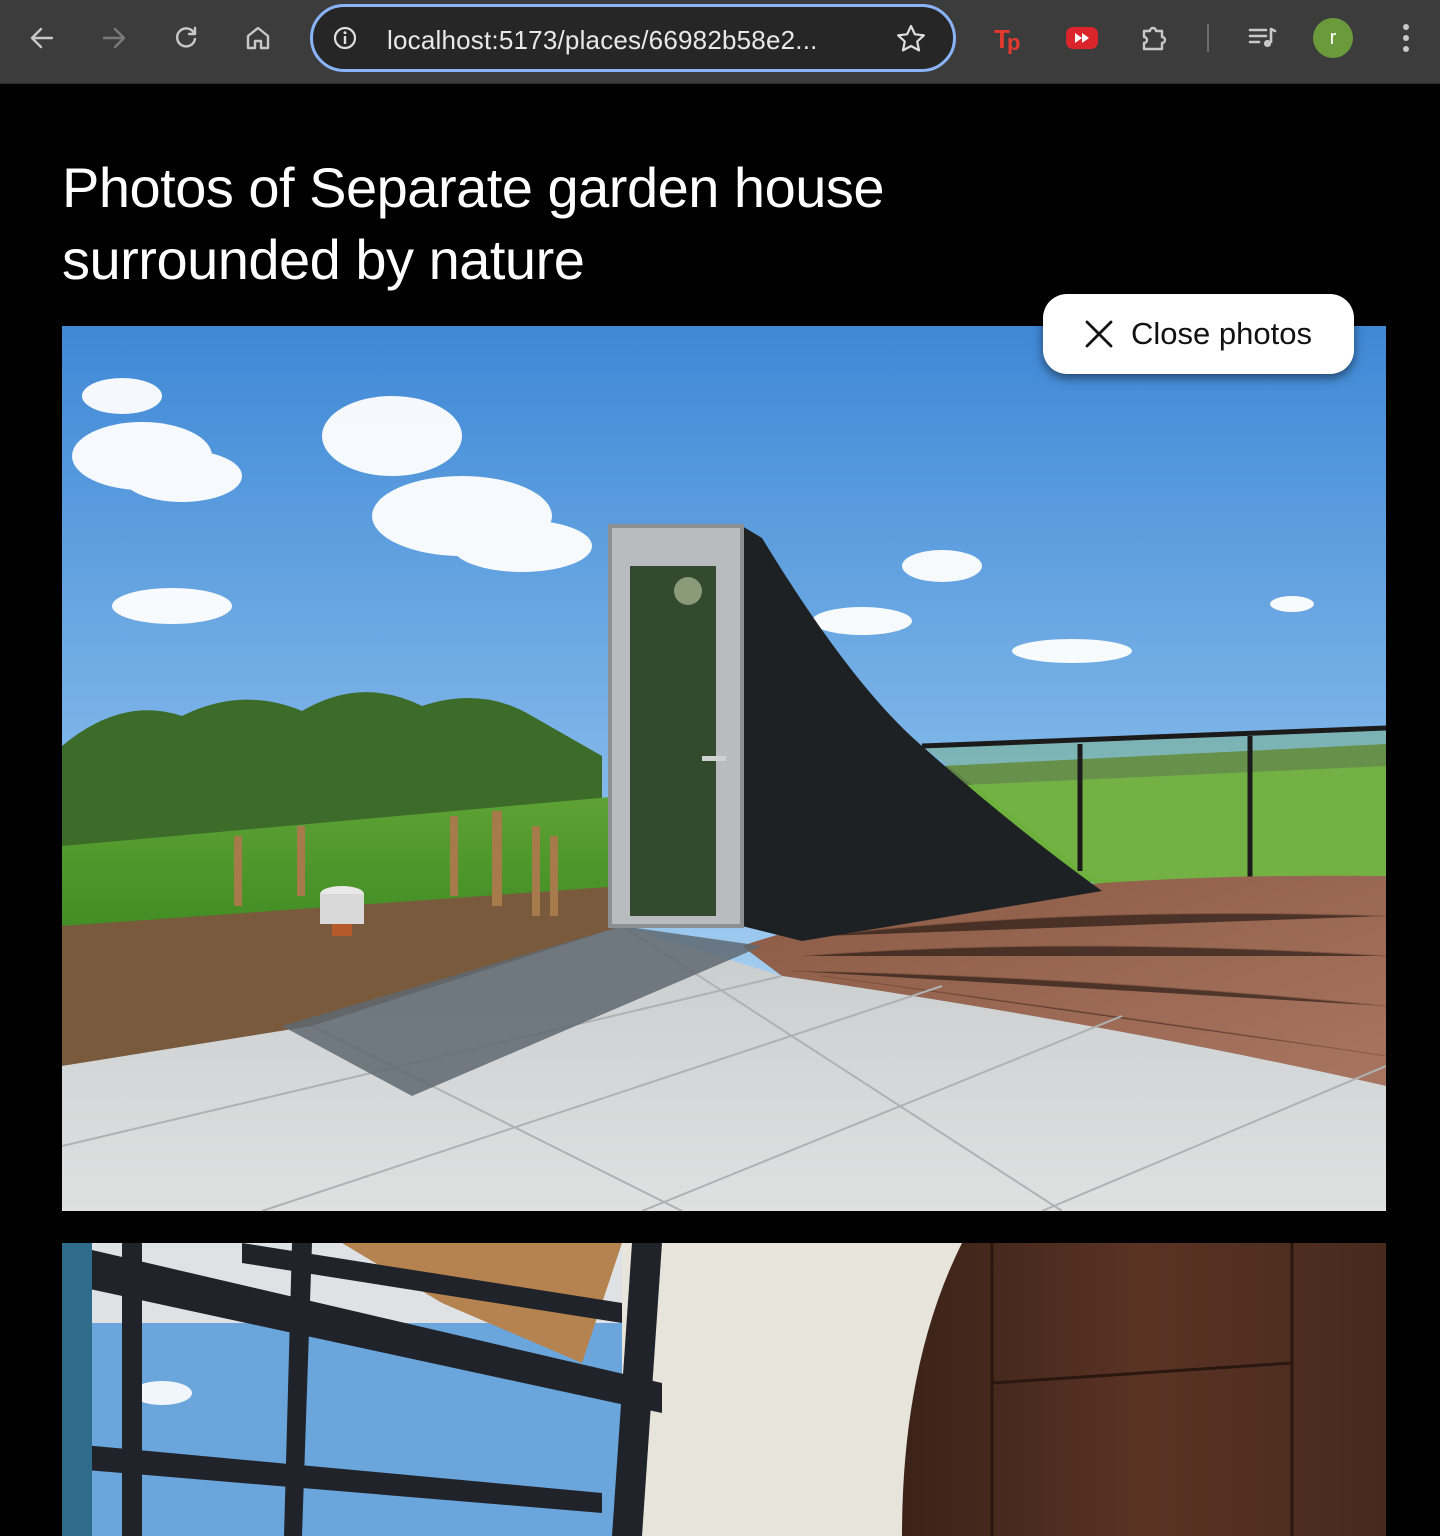 This screenshot has height=1536, width=1440. I want to click on fast-forward-extension-button, so click(1082, 38).